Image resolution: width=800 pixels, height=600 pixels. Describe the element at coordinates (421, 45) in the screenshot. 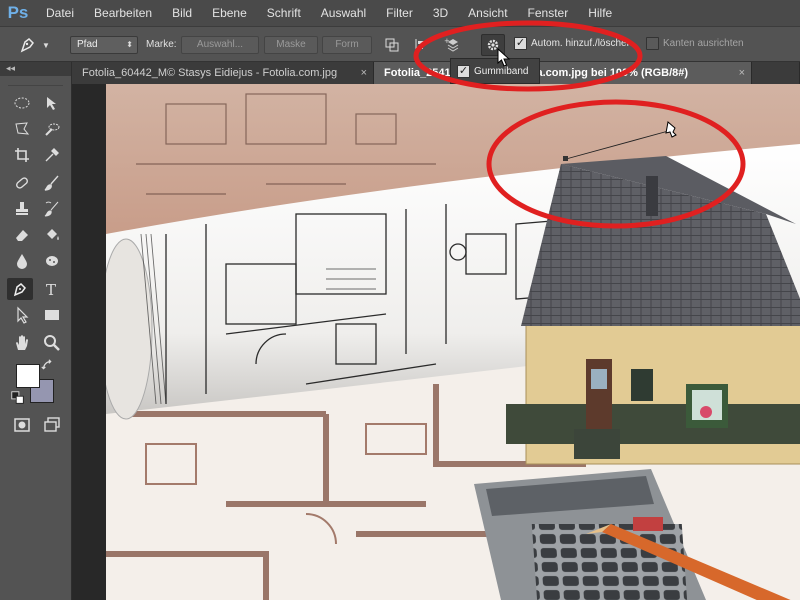

I see `path-alignment-icon` at that location.